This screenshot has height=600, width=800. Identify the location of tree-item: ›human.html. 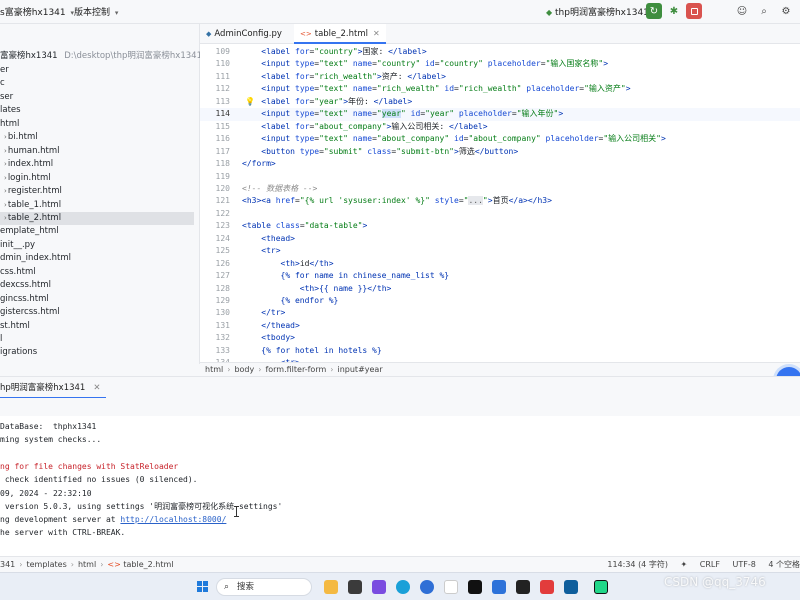
(97, 151).